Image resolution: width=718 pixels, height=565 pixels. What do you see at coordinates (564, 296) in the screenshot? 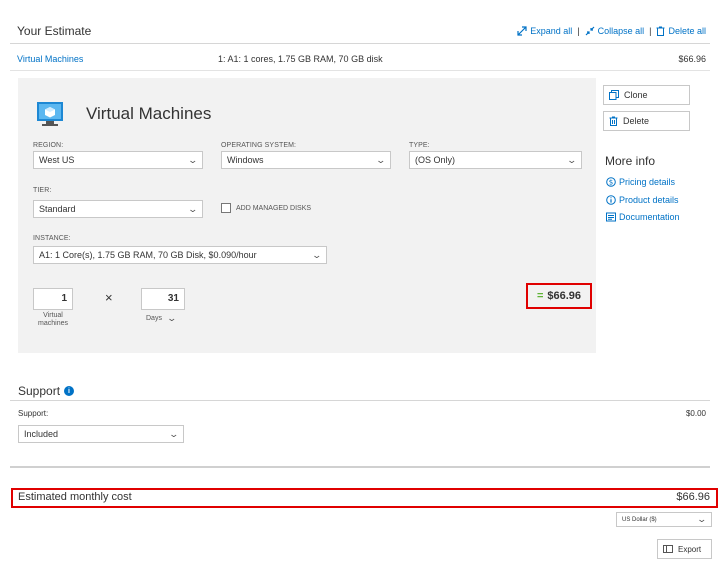
I see `vm-subtotal-value: $66.96` at bounding box center [564, 296].